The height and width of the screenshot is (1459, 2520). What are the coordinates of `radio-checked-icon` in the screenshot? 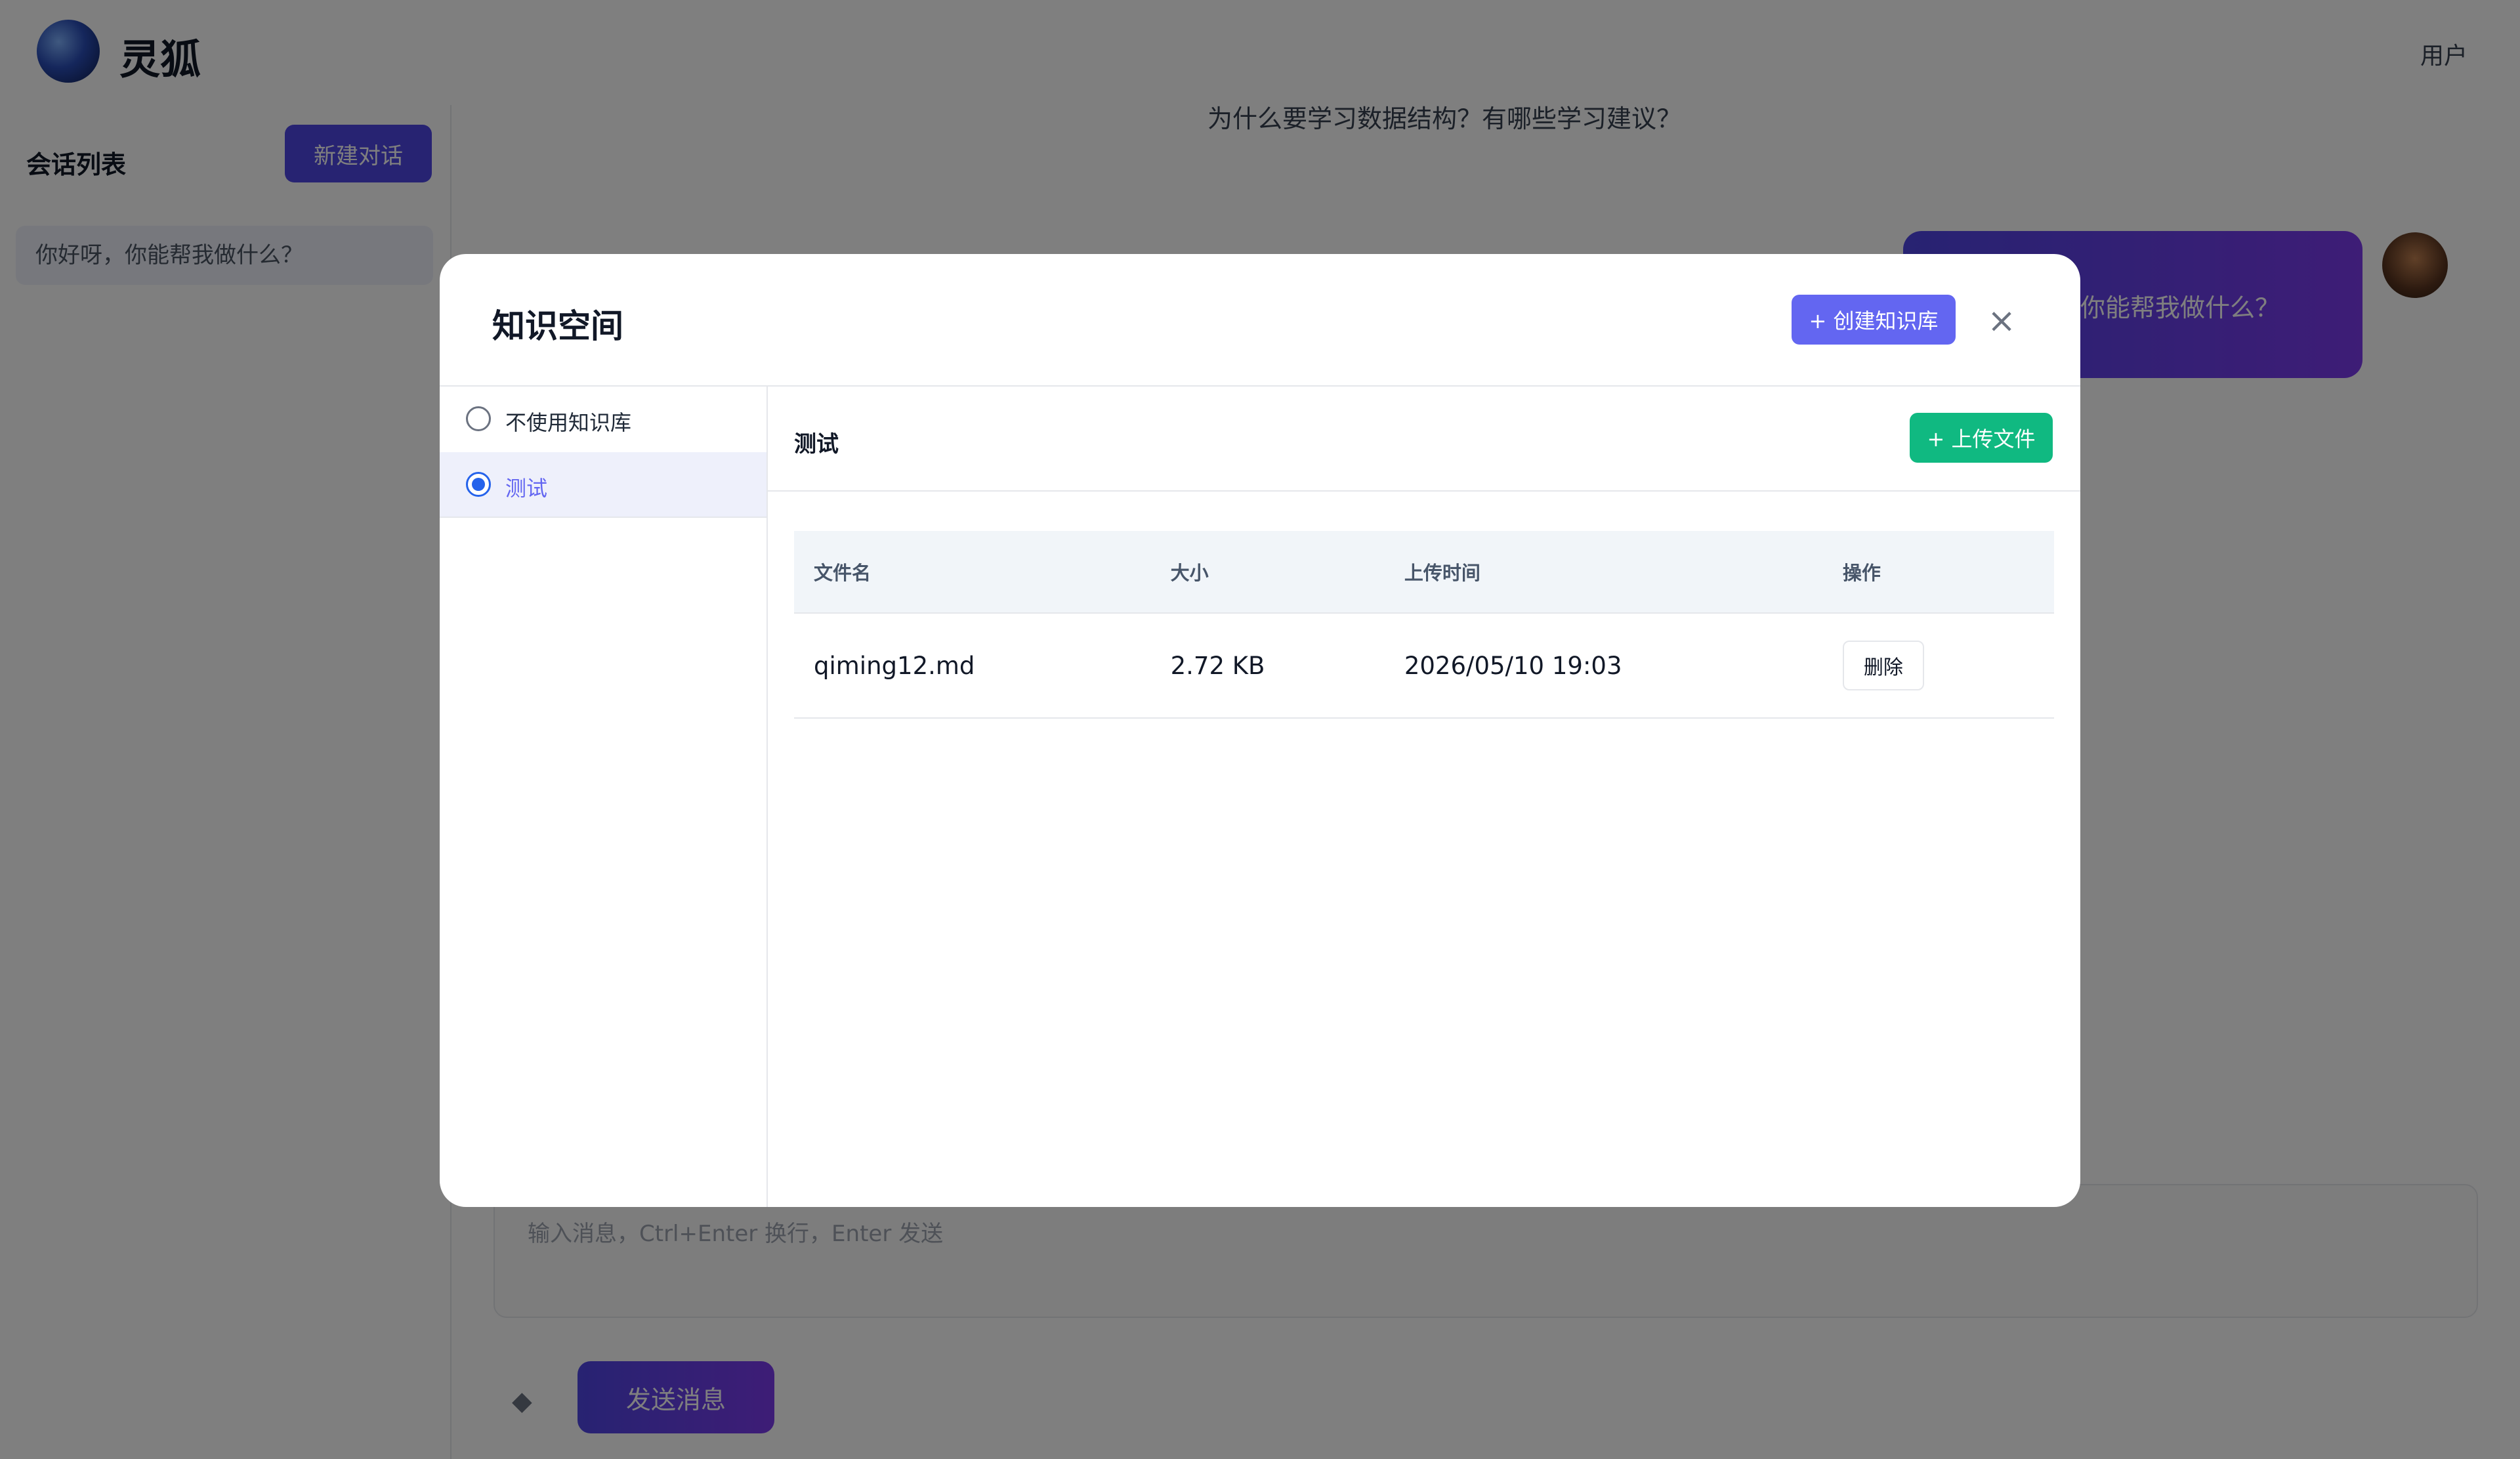 It's located at (478, 485).